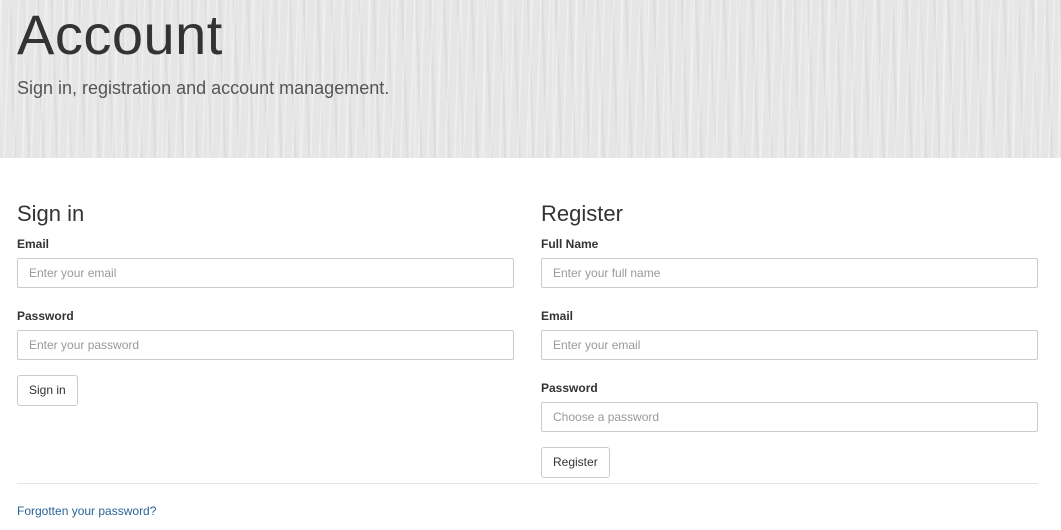 The width and height of the screenshot is (1061, 530). I want to click on register-email-label: Email, so click(557, 316).